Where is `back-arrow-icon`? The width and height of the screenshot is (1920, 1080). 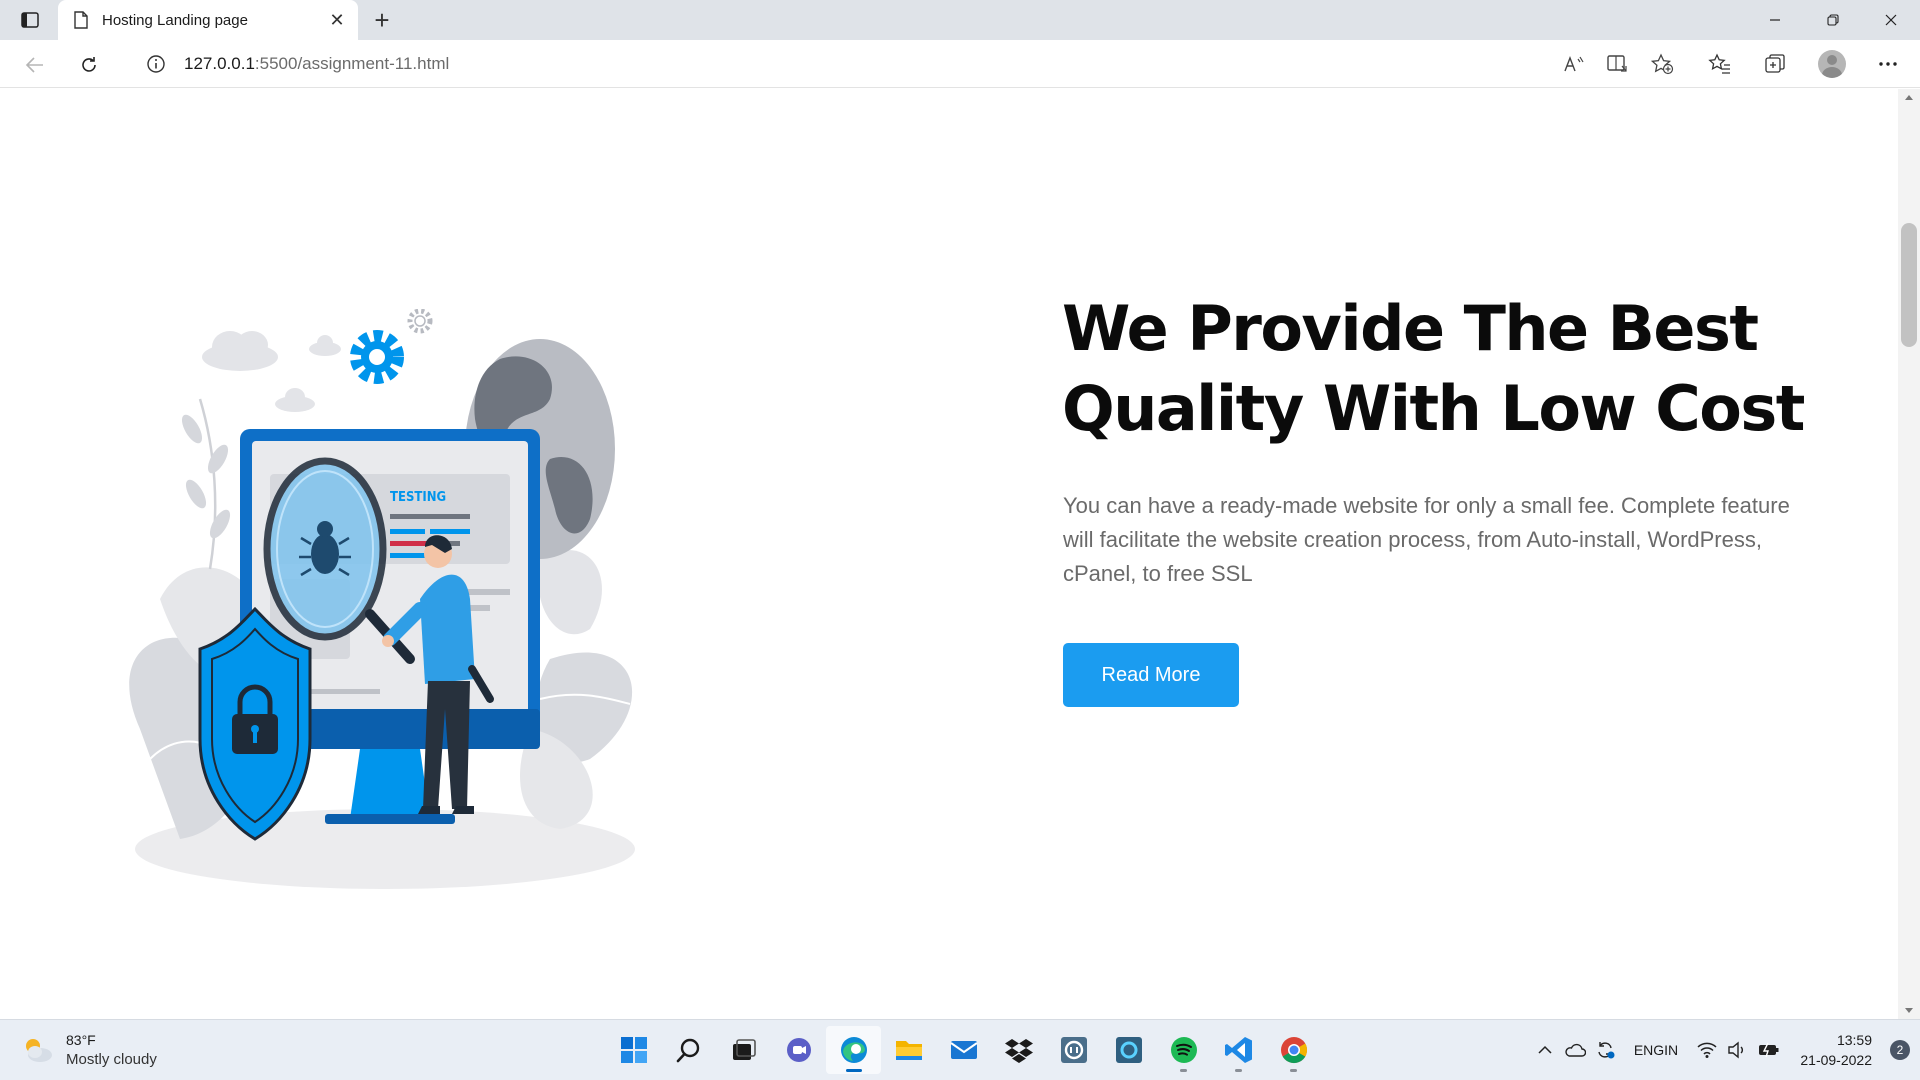 back-arrow-icon is located at coordinates (34, 65).